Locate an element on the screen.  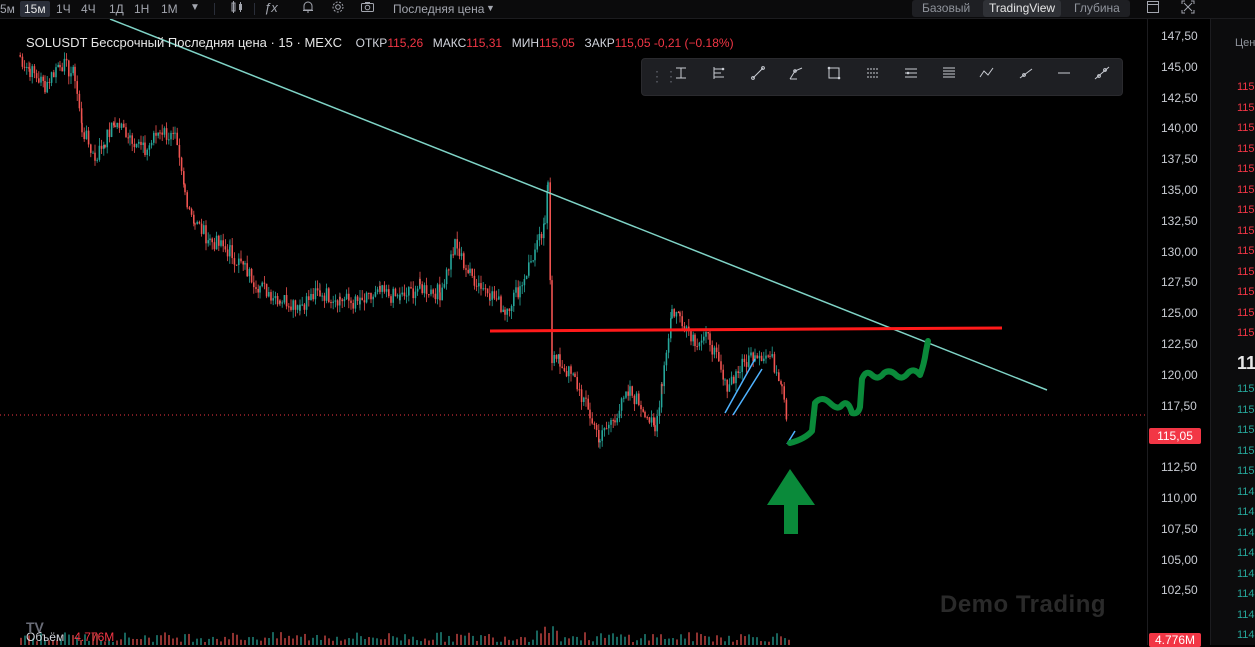
view-mode-tradingview: TradingView is located at coordinates (1022, 8).